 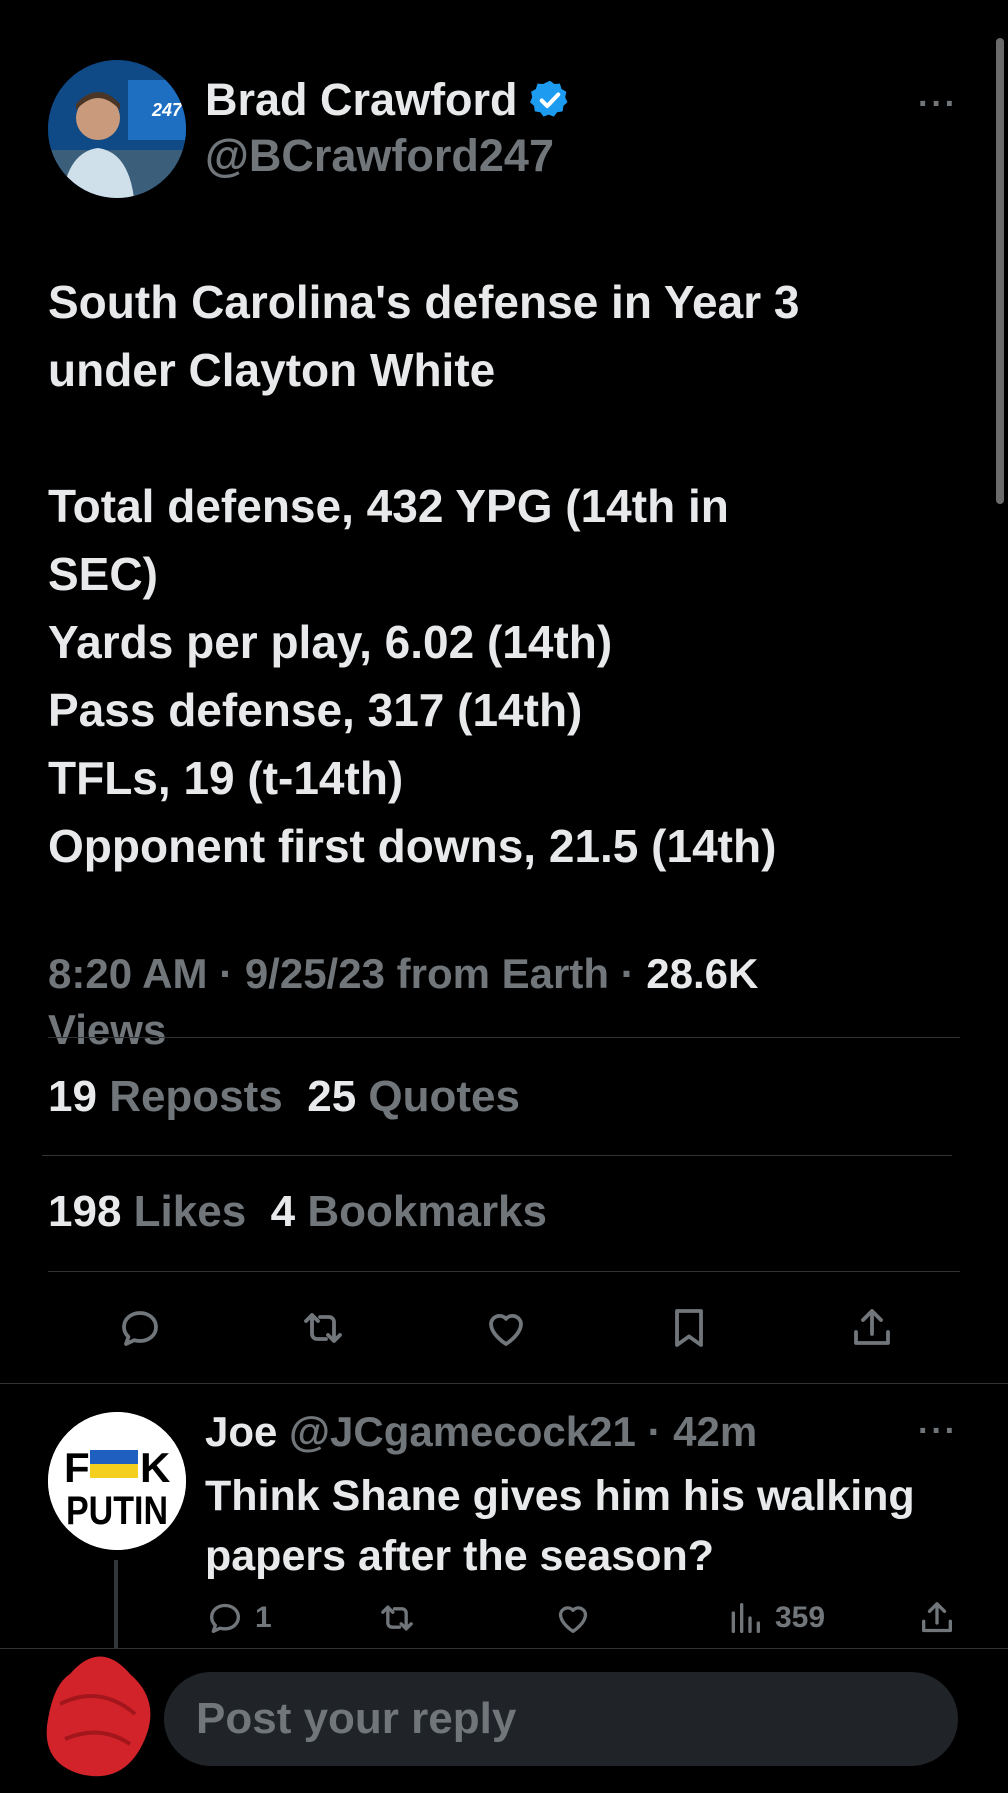 What do you see at coordinates (444, 1096) in the screenshot?
I see `quotes-label: Quotes` at bounding box center [444, 1096].